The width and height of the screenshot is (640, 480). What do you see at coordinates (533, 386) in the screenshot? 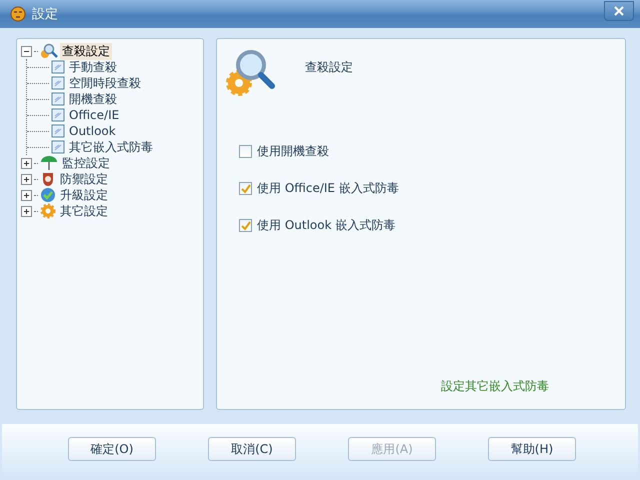
I see `settings-link: 設定其它嵌入式防毒` at bounding box center [533, 386].